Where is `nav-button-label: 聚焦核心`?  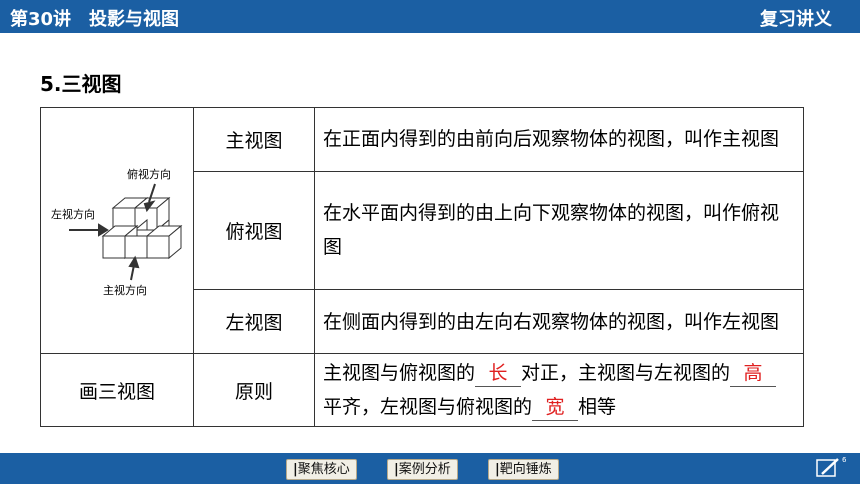 nav-button-label: 聚焦核心 is located at coordinates (323, 469).